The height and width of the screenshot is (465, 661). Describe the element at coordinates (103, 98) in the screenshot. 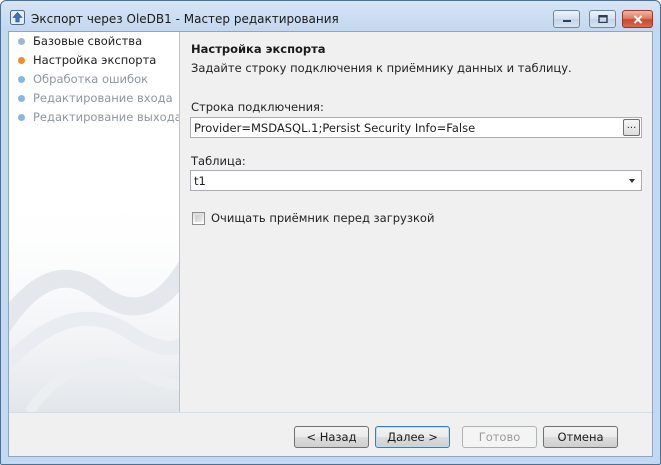

I see `step-label: Редактирование входа` at that location.